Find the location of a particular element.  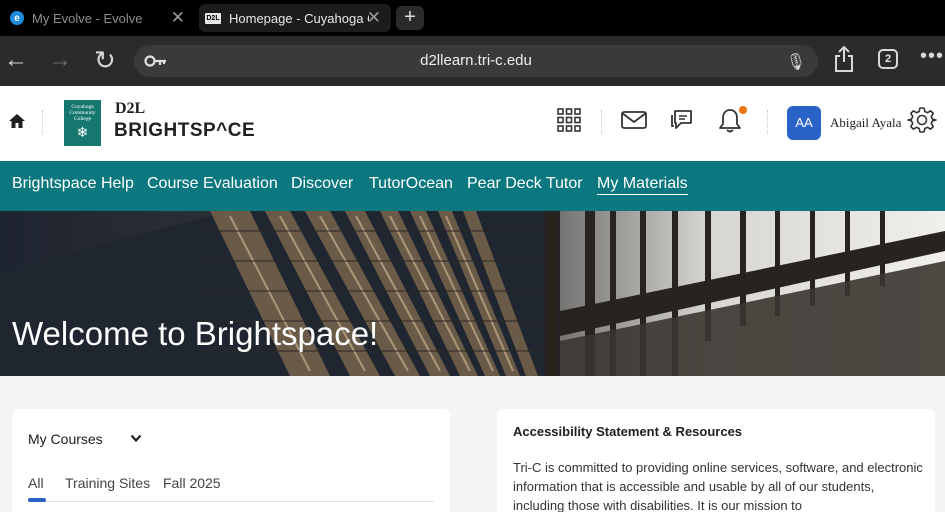

page-title: Welcome to Brightspace! is located at coordinates (195, 333).